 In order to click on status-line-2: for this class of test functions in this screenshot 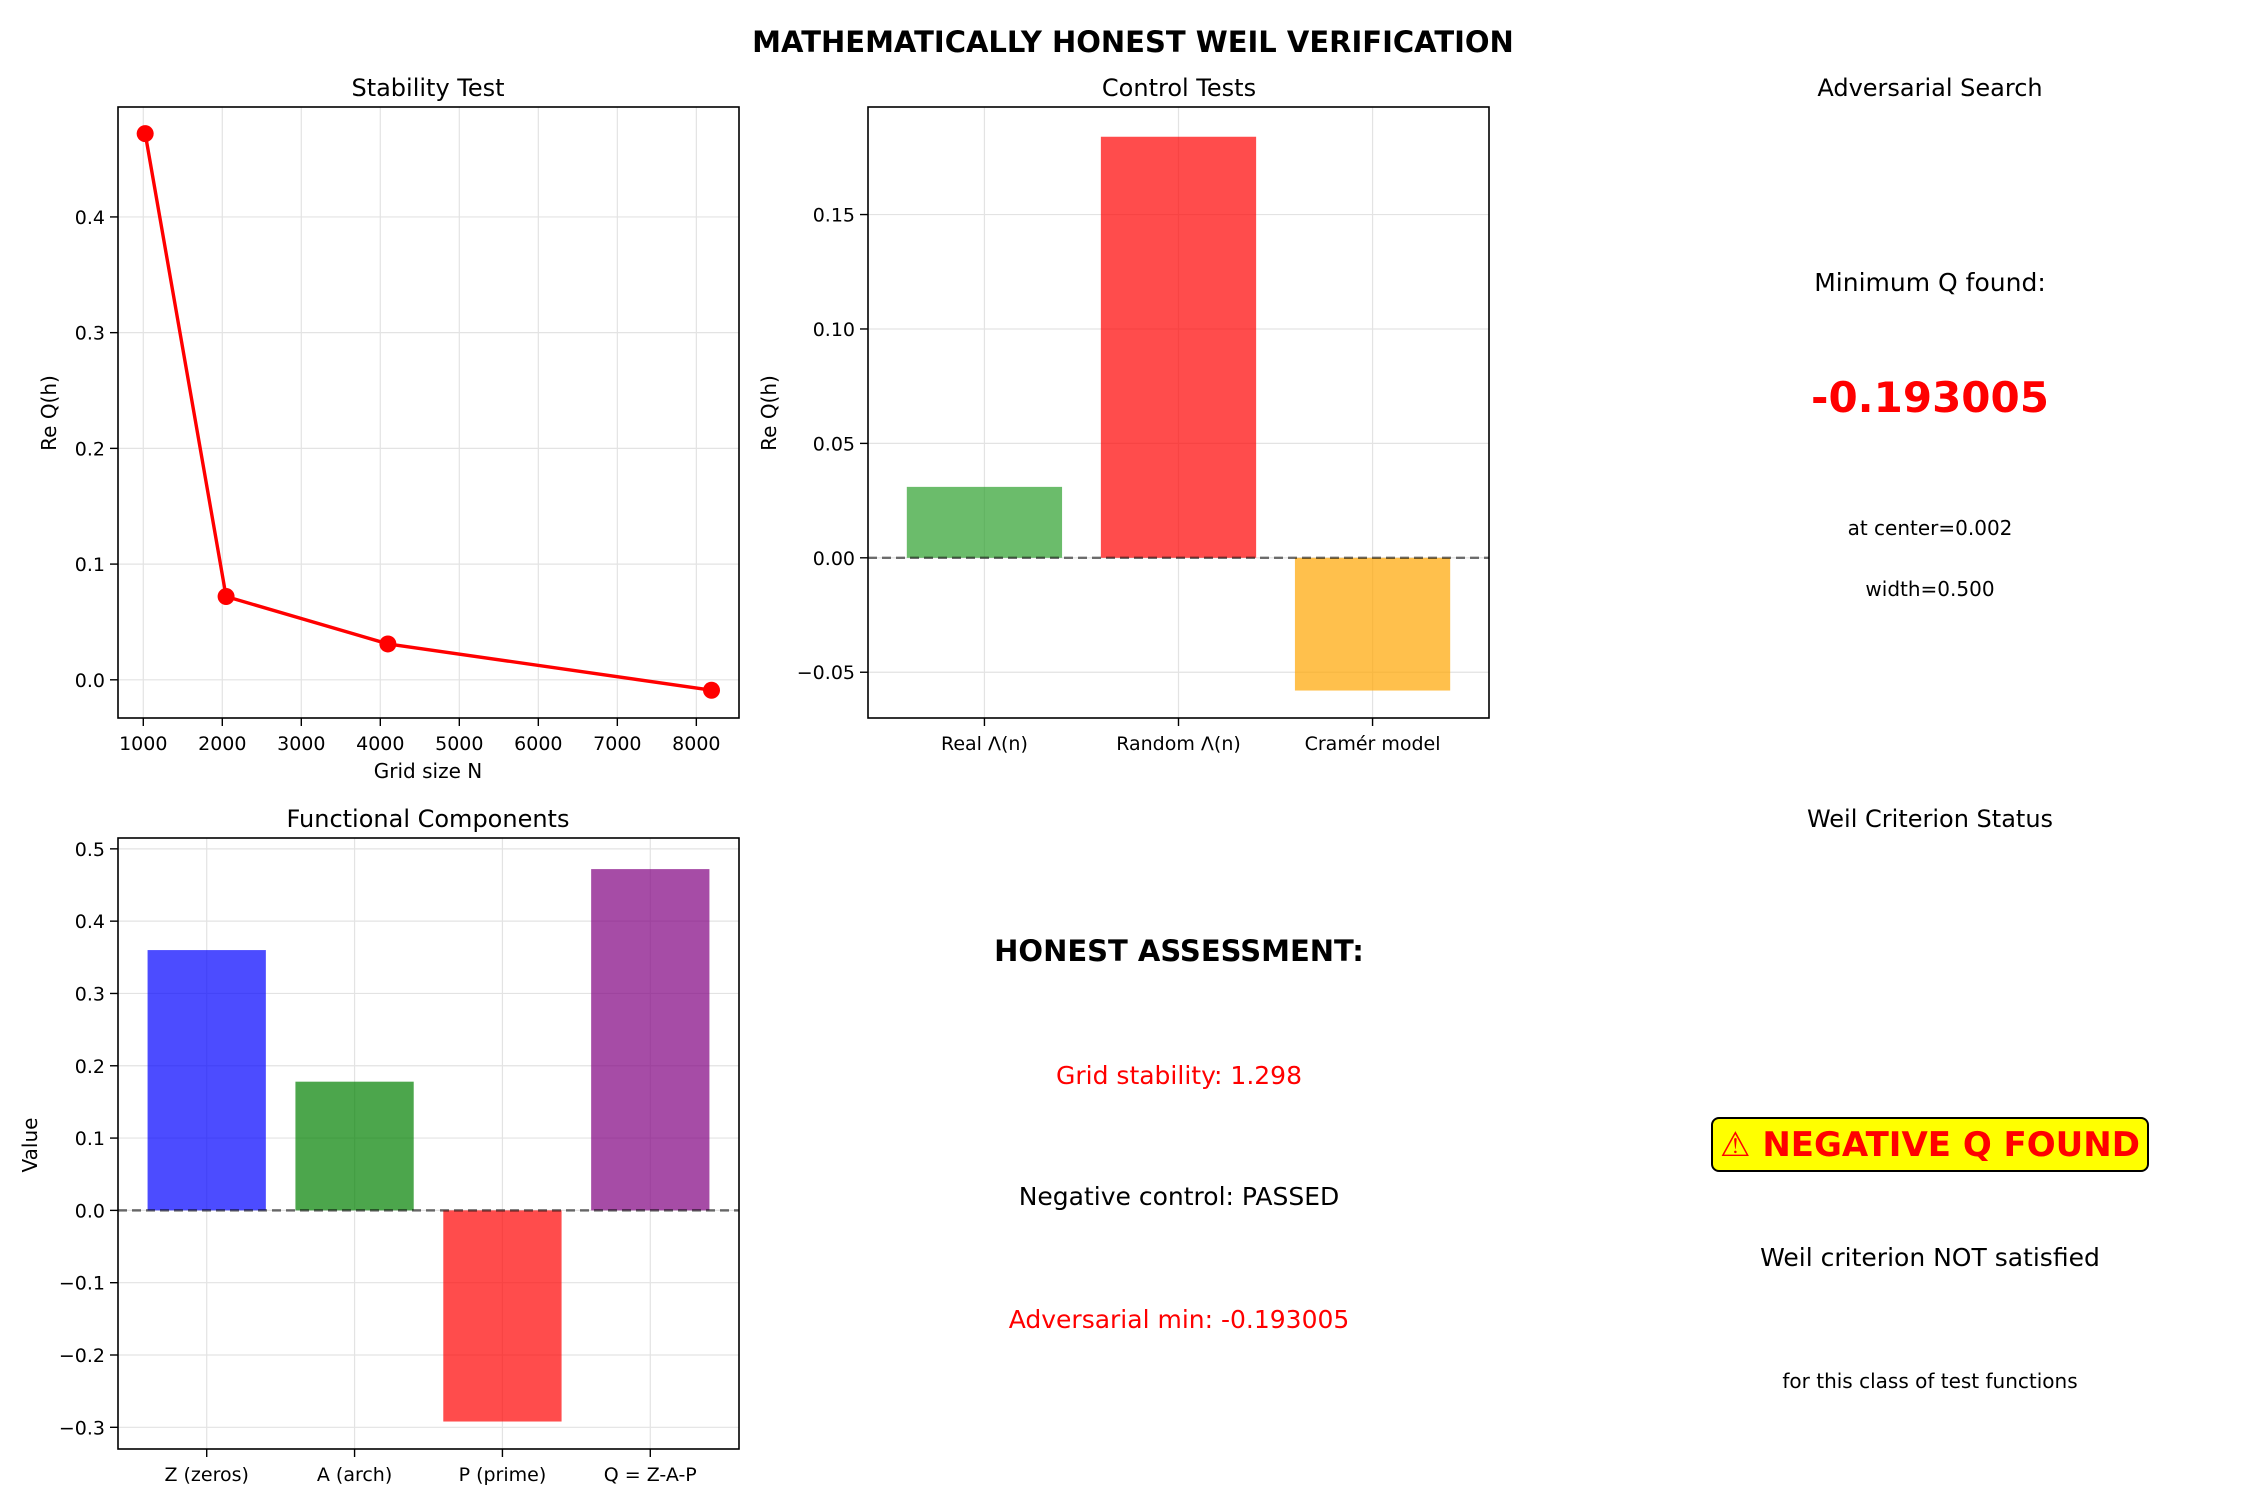, I will do `click(1929, 1381)`.